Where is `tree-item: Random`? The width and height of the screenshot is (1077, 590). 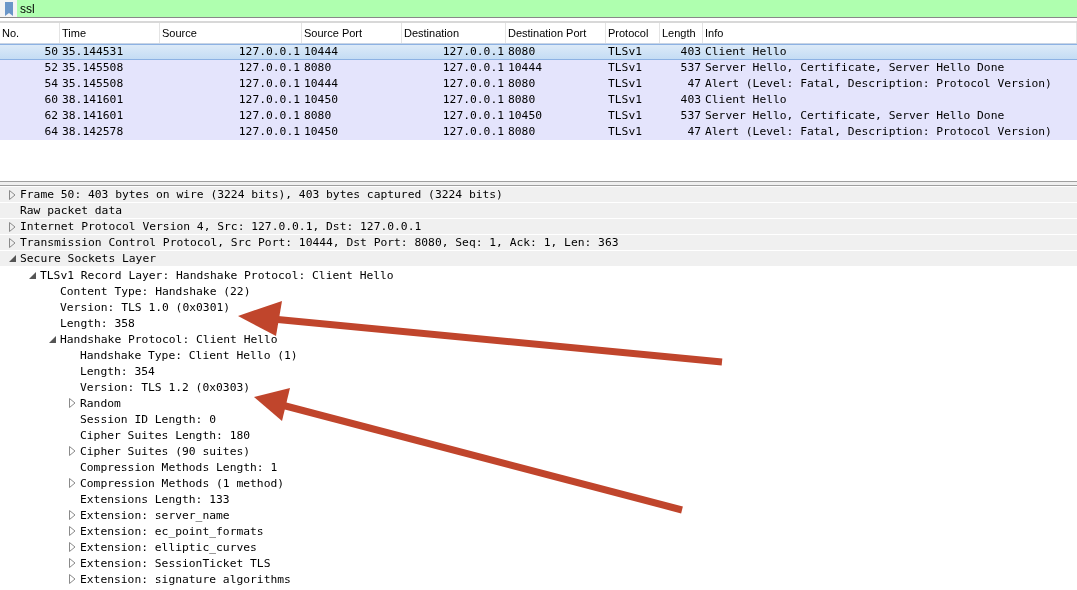
tree-item: Random is located at coordinates (100, 403).